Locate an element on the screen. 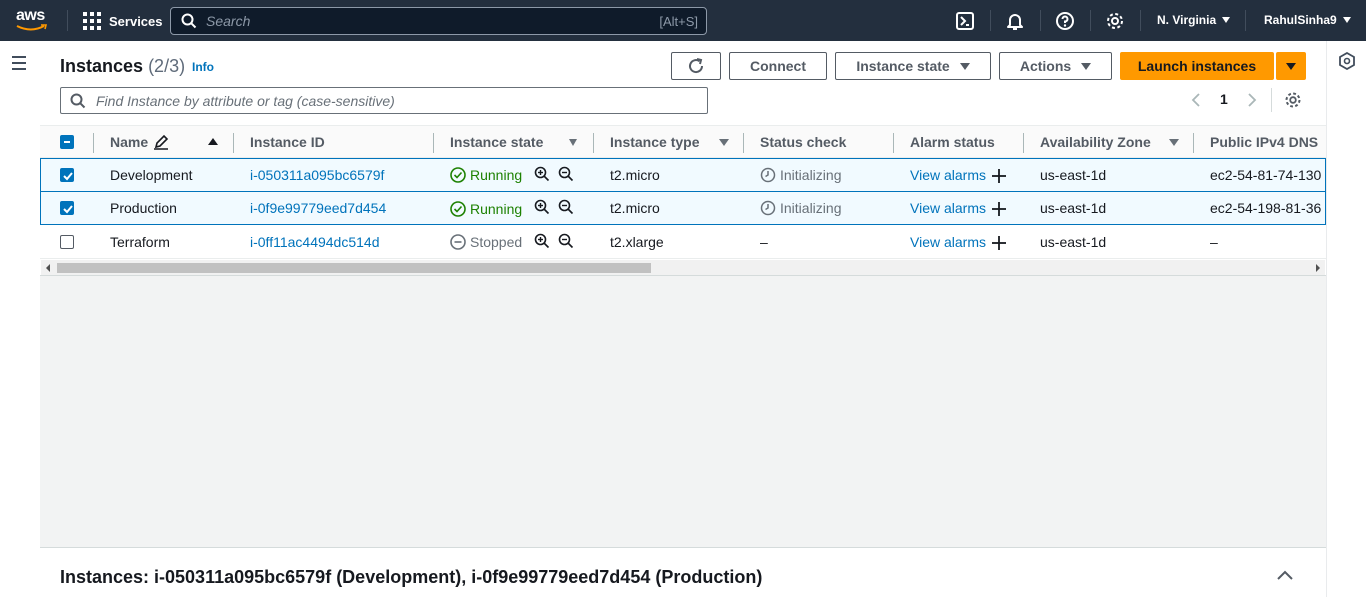 This screenshot has height=597, width=1366. column-header-instance-type: Instance type is located at coordinates (654, 142).